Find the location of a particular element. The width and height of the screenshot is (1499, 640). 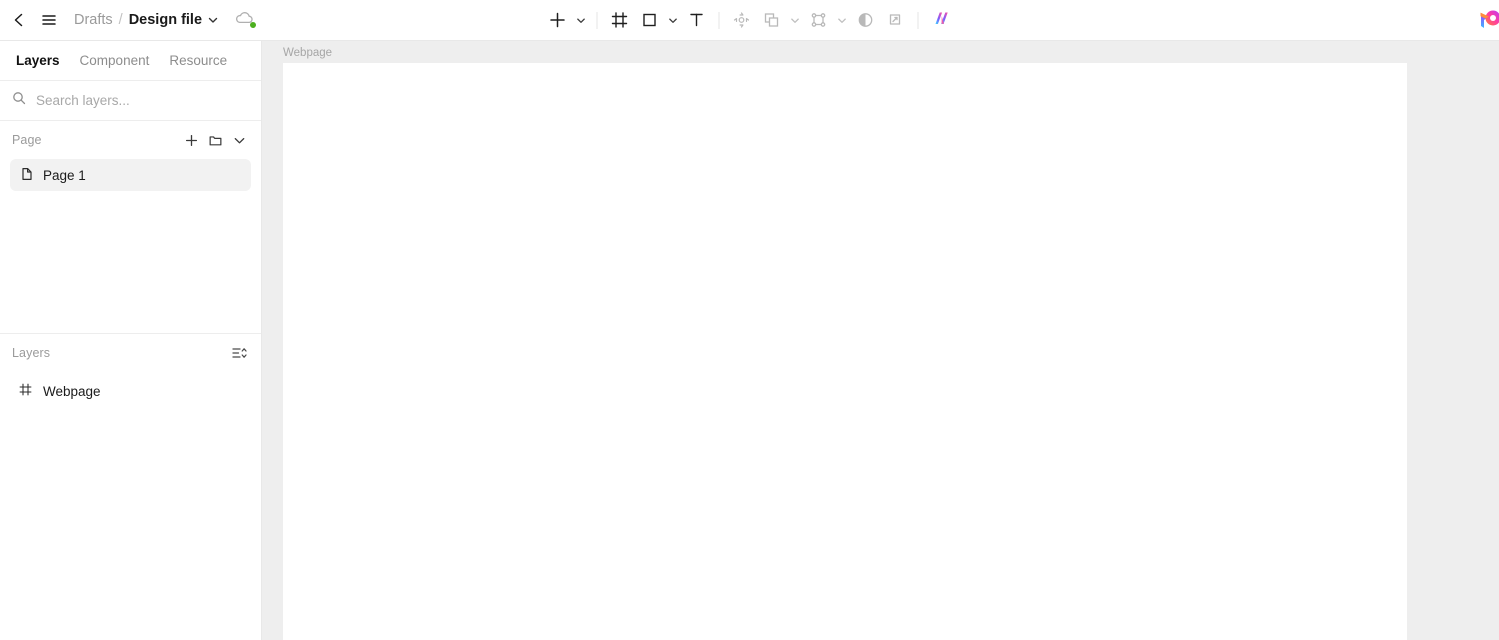

pages-section: Page Page 1 is located at coordinates (130, 227).